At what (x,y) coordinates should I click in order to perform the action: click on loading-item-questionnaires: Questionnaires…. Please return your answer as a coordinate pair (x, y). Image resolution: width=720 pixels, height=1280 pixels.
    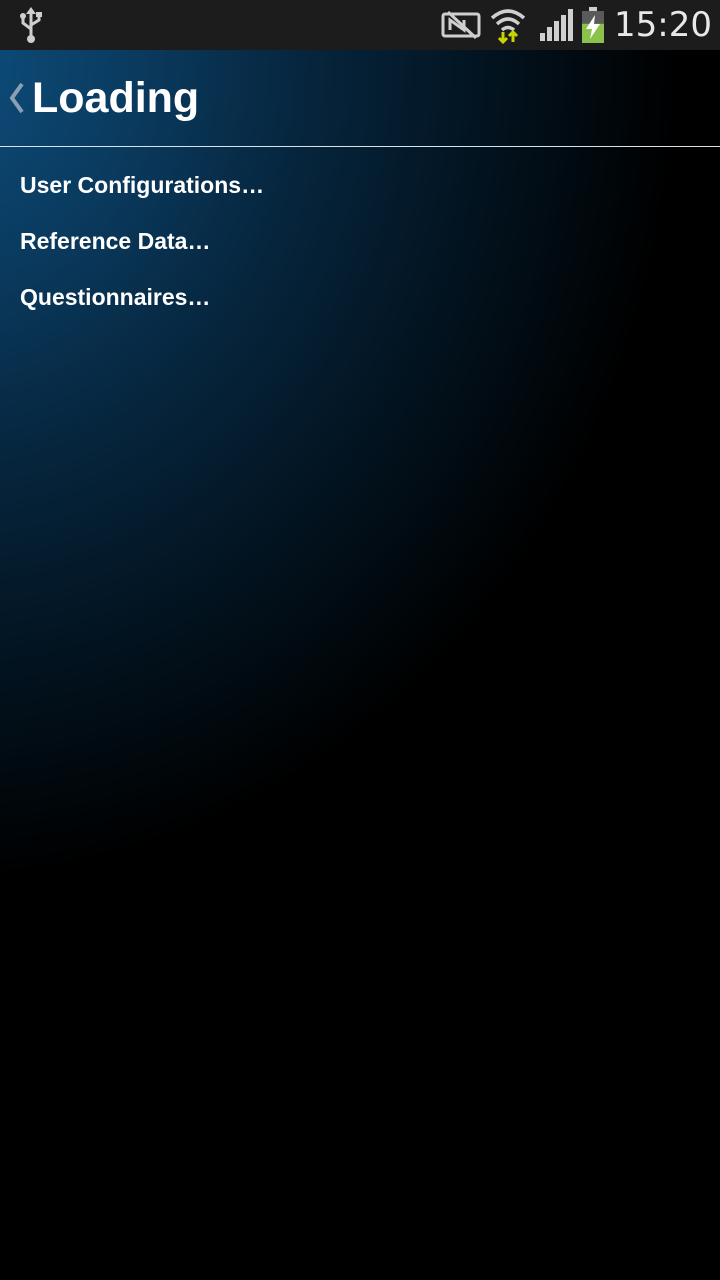
    Looking at the image, I should click on (115, 297).